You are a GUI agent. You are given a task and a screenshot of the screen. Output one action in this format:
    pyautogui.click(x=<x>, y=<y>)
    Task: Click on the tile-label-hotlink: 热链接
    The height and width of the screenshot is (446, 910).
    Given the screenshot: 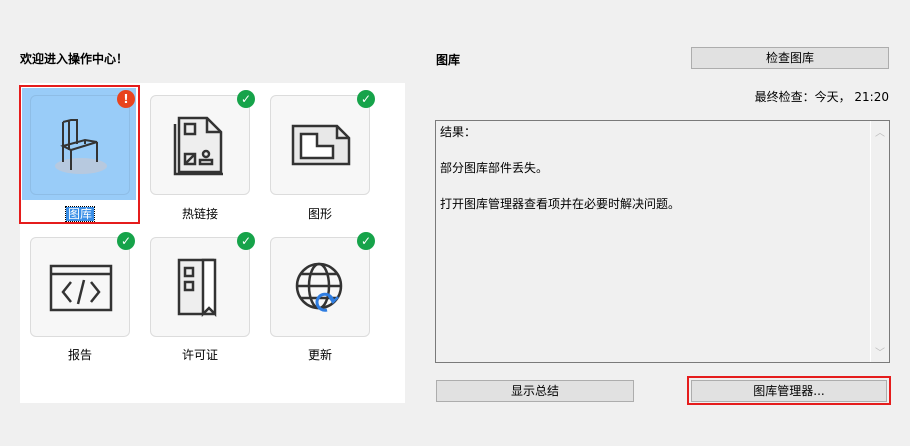 What is the action you would take?
    pyautogui.click(x=199, y=214)
    